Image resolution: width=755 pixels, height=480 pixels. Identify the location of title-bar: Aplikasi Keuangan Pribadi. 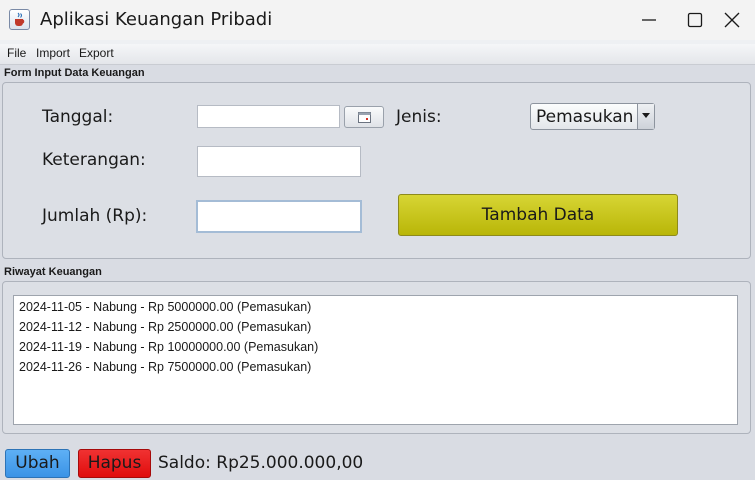
(377, 20).